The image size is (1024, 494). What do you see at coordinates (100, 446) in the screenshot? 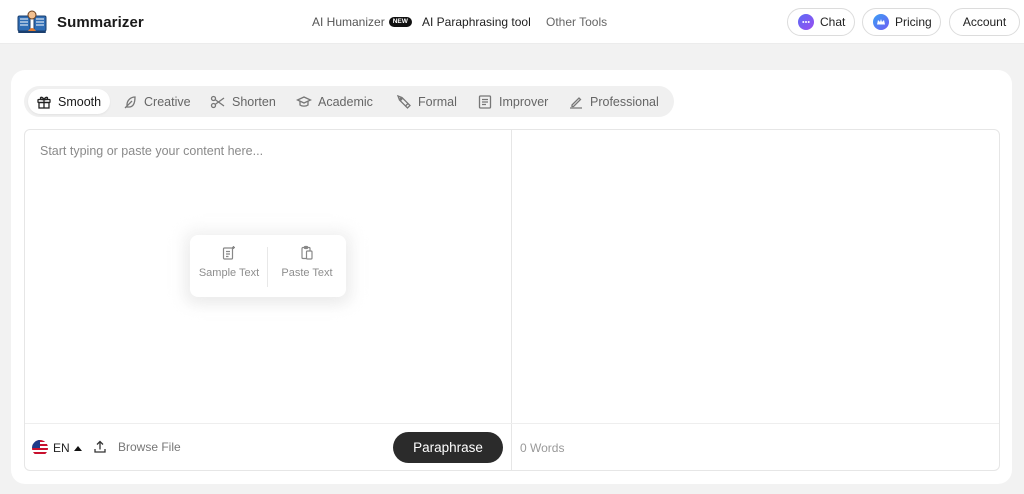
I see `upload-icon` at bounding box center [100, 446].